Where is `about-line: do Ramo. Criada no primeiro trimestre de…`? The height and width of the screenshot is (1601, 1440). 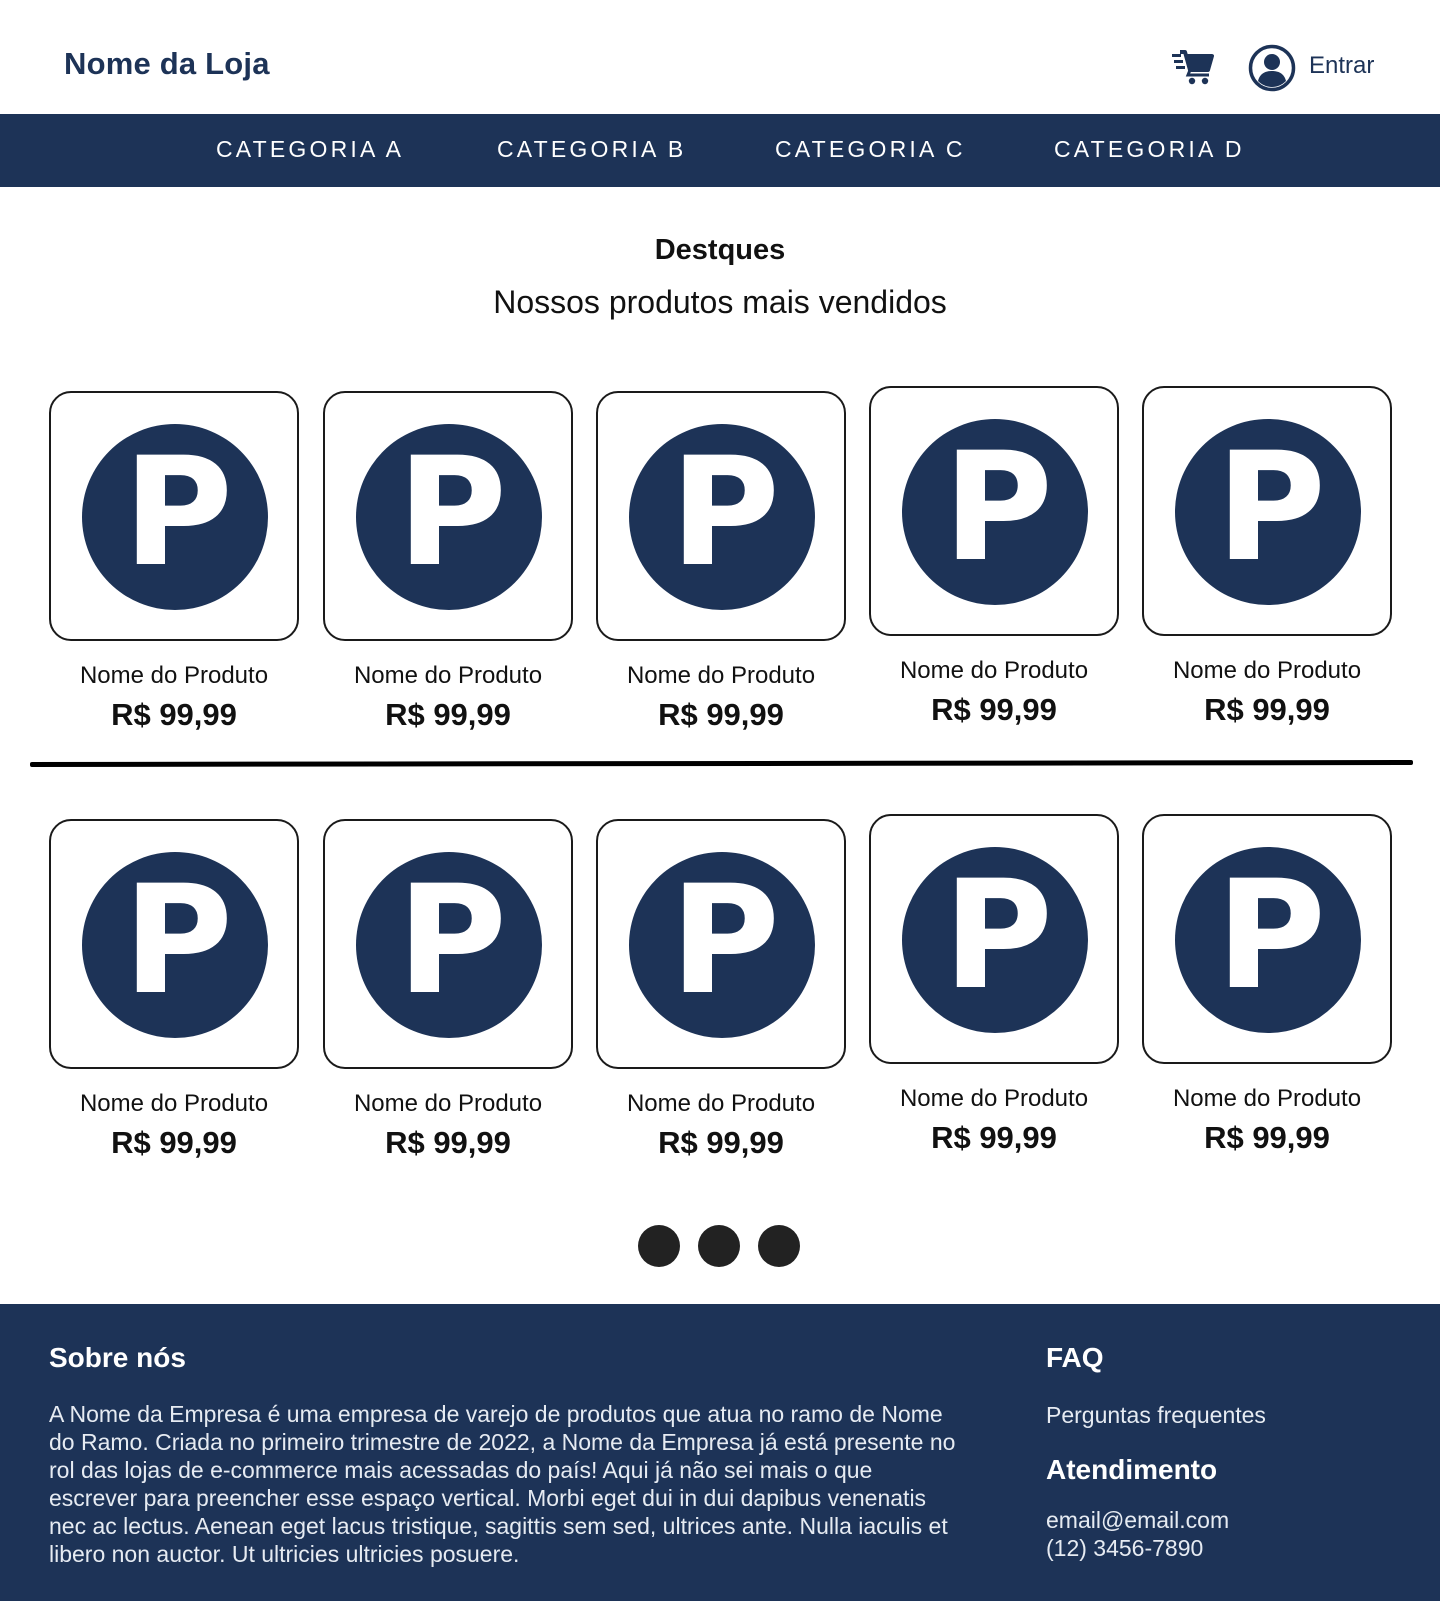
about-line: do Ramo. Criada no primeiro trimestre de… is located at coordinates (502, 1442).